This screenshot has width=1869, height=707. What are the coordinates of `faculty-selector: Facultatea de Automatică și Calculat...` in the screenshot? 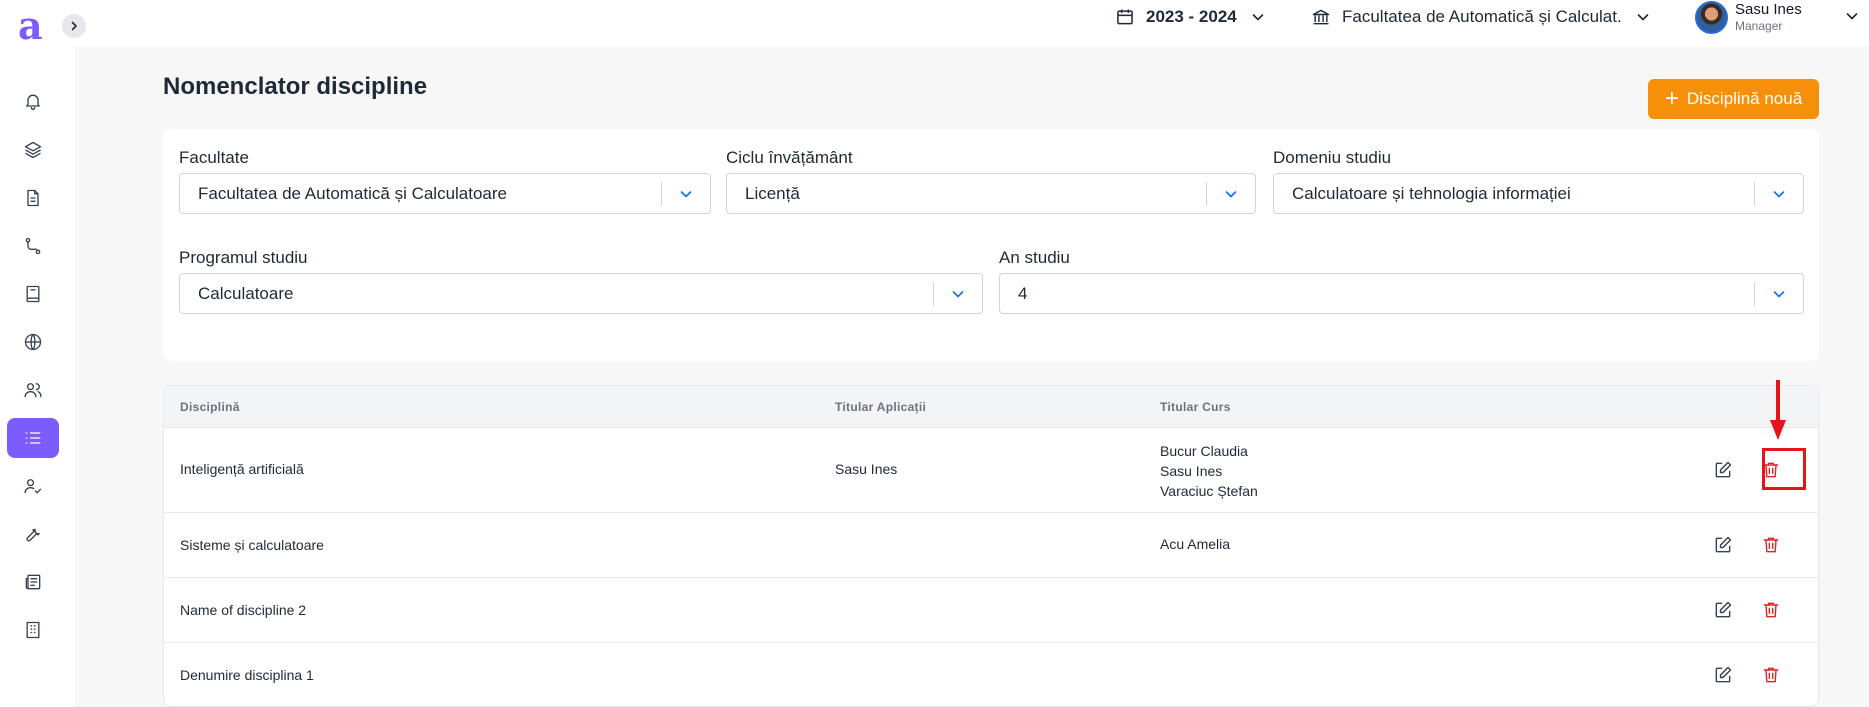 It's located at (1481, 17).